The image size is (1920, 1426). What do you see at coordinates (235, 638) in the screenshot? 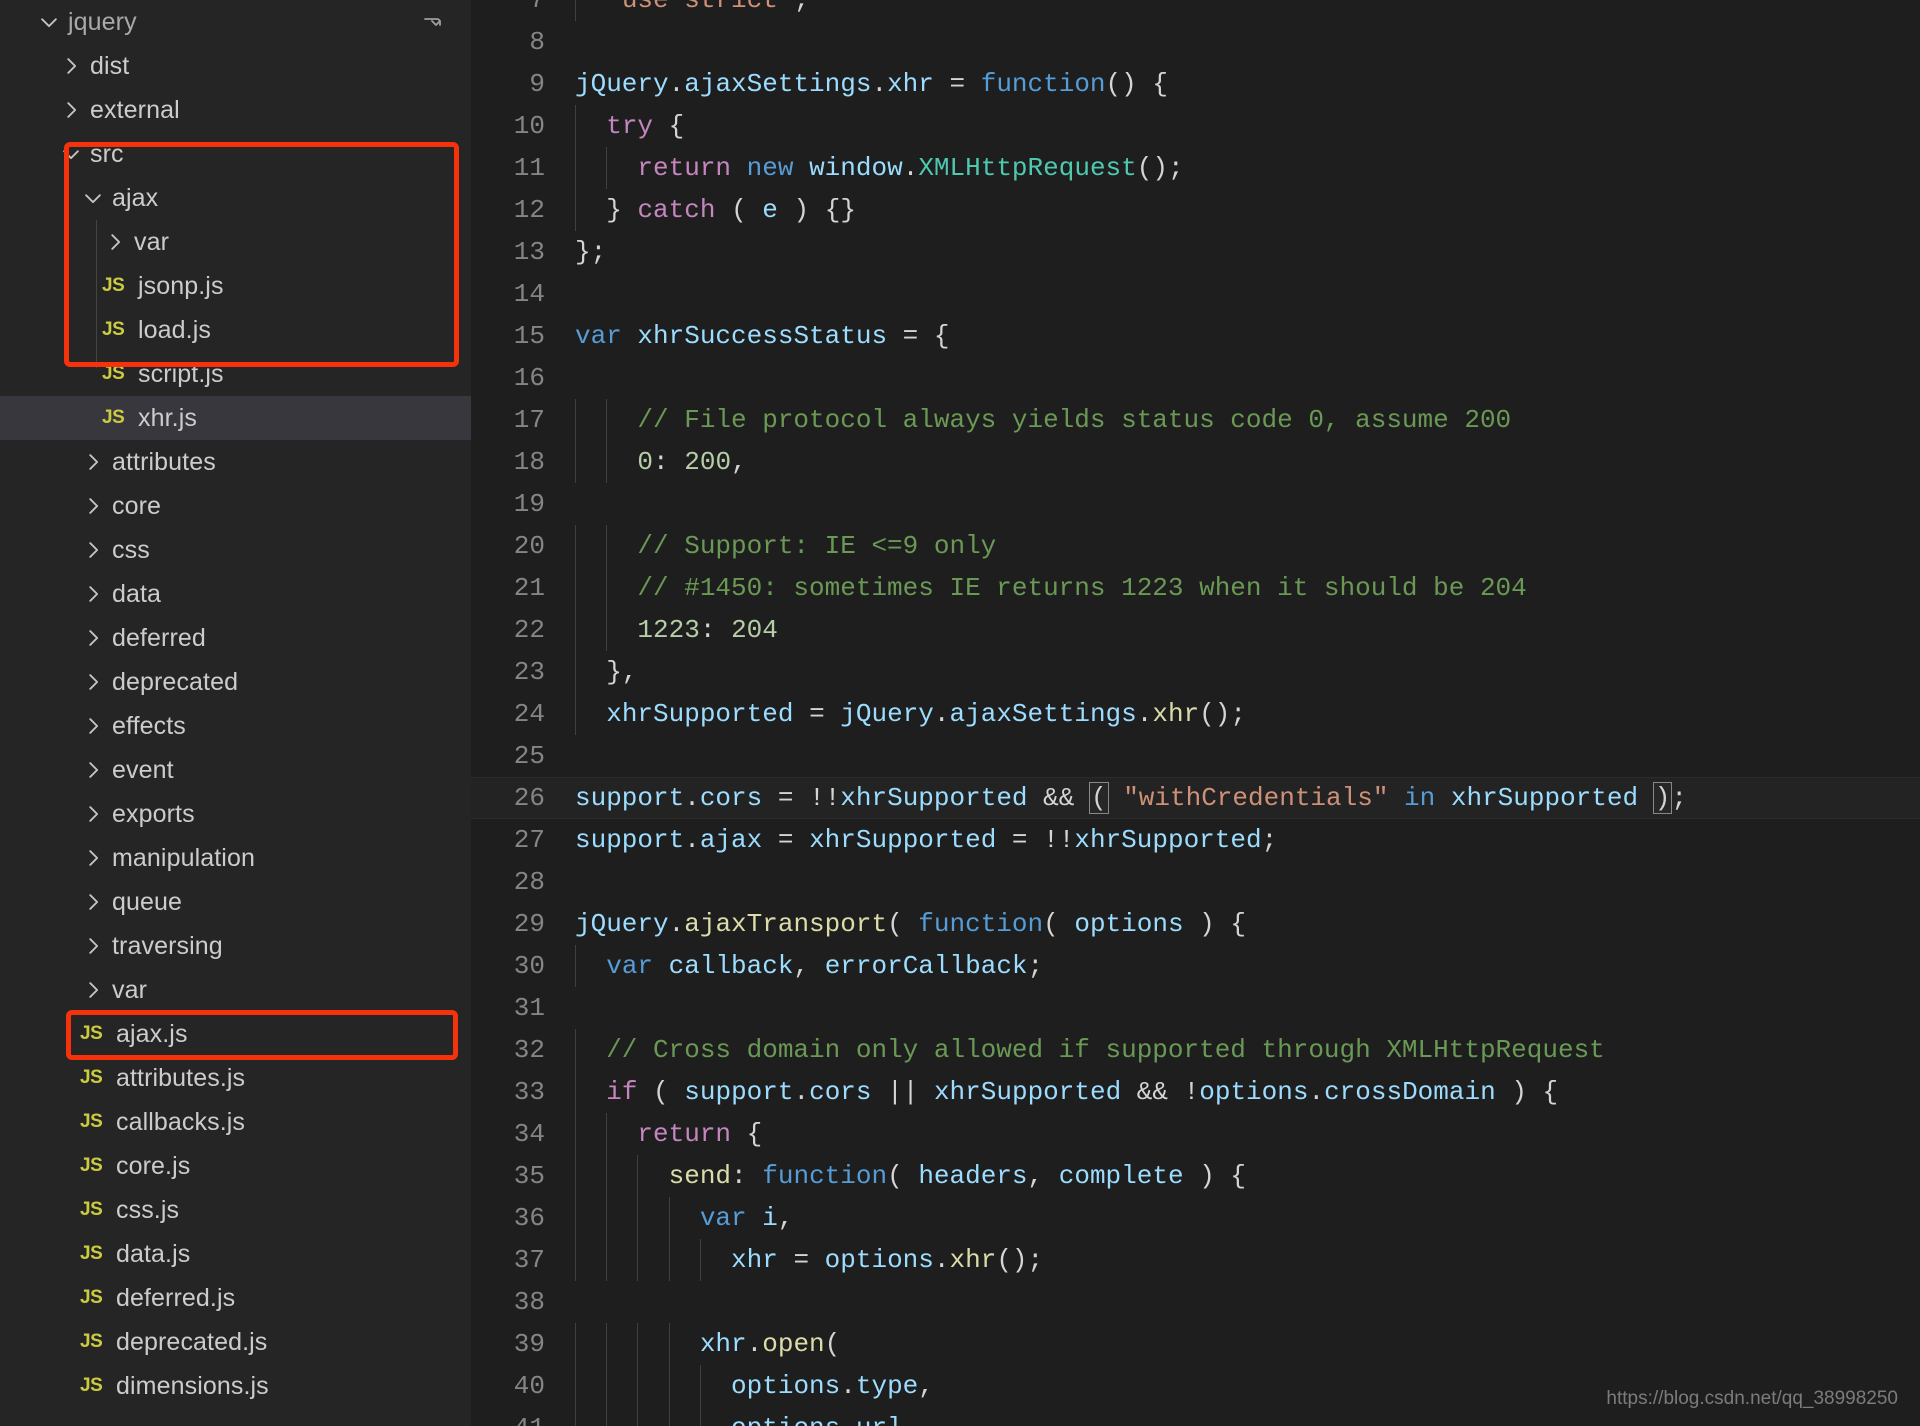
I see `tree-folder-deferred: deferred` at bounding box center [235, 638].